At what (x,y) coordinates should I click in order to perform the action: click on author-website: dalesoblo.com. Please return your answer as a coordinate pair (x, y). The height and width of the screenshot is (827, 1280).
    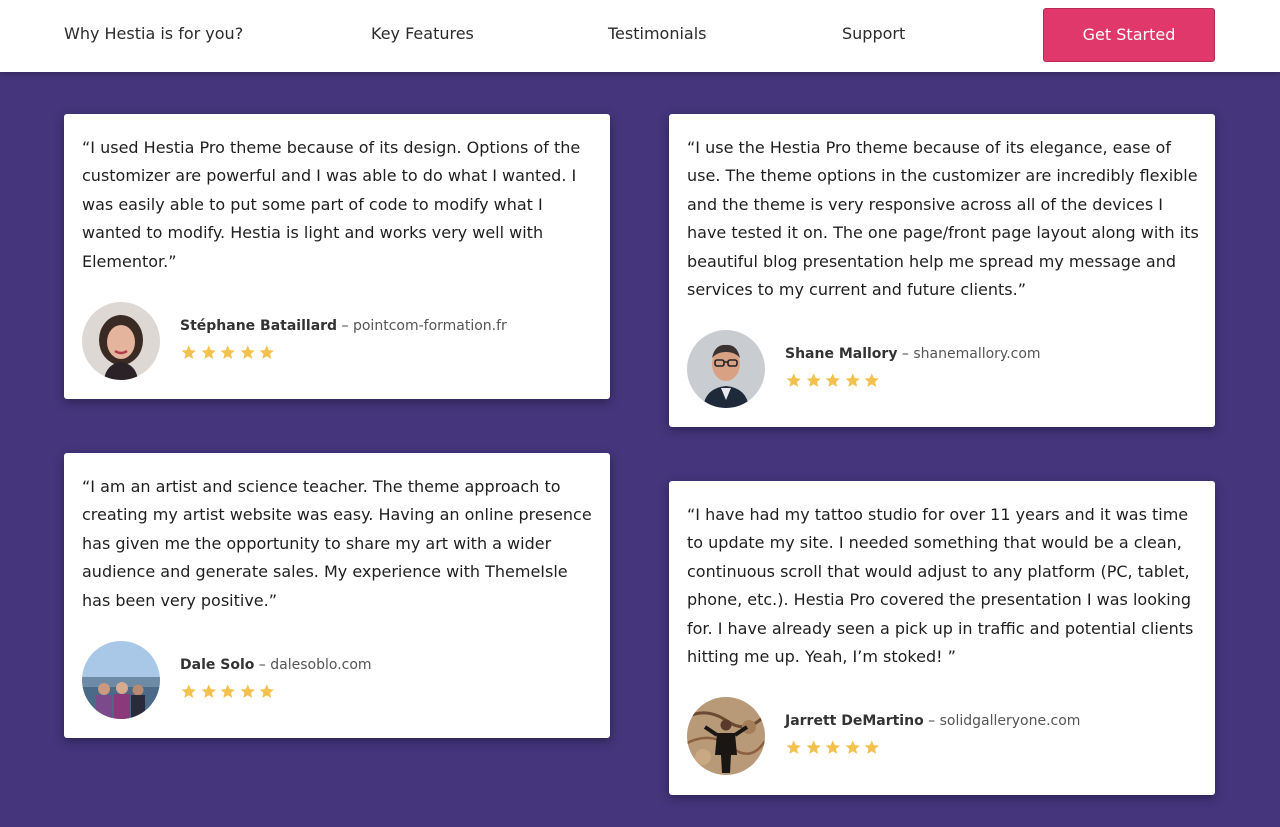
    Looking at the image, I should click on (321, 665).